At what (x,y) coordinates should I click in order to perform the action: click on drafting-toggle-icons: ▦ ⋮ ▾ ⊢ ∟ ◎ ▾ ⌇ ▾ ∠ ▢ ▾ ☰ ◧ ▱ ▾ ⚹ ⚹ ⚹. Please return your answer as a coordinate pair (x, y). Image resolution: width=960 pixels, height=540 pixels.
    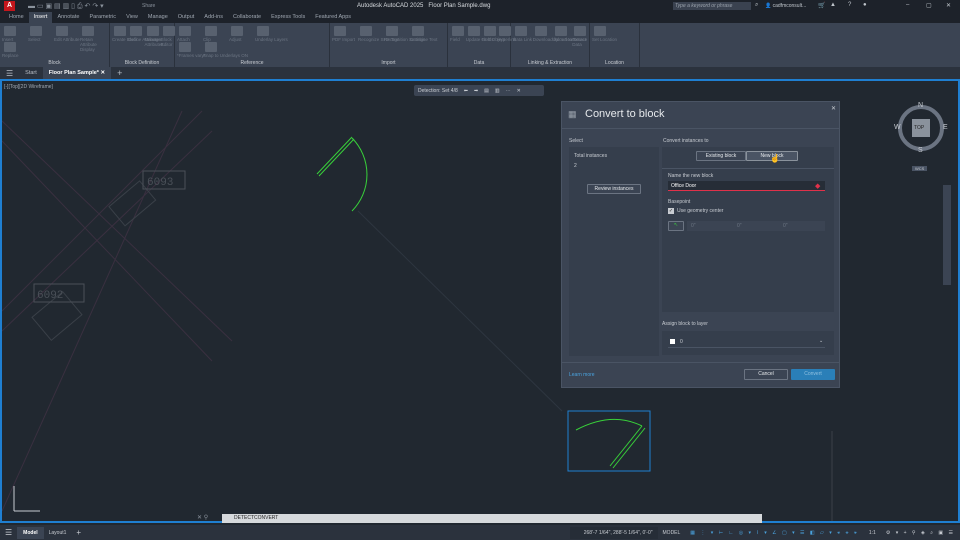
    Looking at the image, I should click on (774, 533).